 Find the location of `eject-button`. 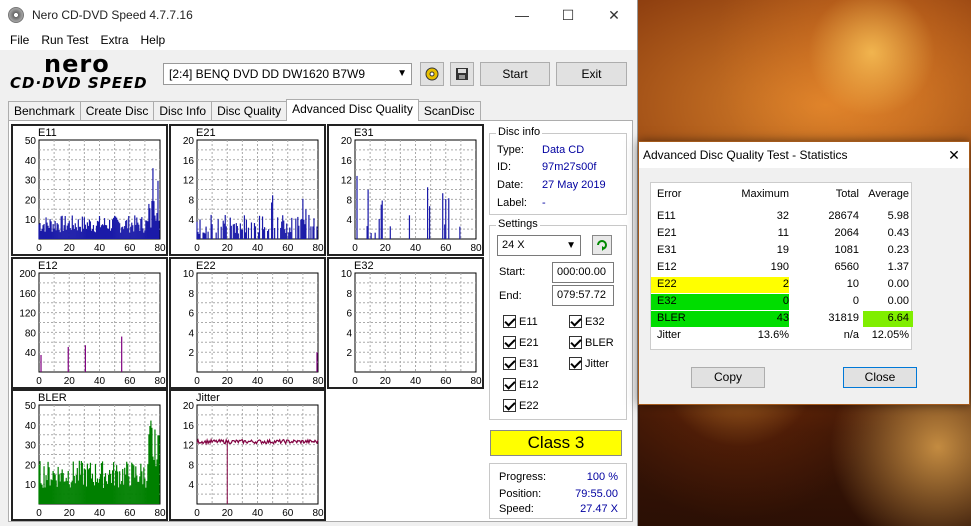

eject-button is located at coordinates (432, 74).